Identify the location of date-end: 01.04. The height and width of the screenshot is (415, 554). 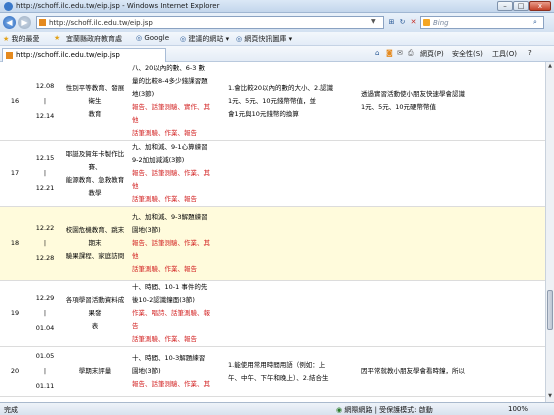
(45, 328).